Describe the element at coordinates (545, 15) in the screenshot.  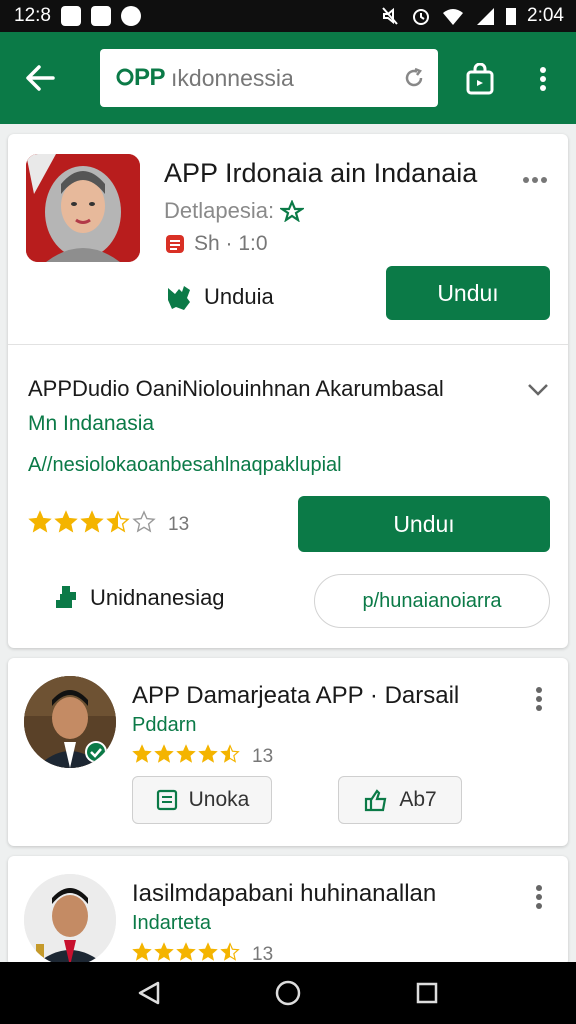
I see `status-clock: 2:04` at that location.